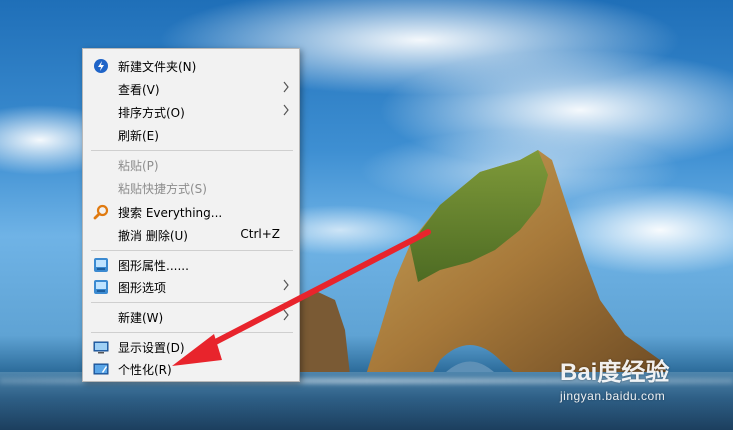 The image size is (733, 430). What do you see at coordinates (615, 372) in the screenshot?
I see `watermark-brand: Bai度经验` at bounding box center [615, 372].